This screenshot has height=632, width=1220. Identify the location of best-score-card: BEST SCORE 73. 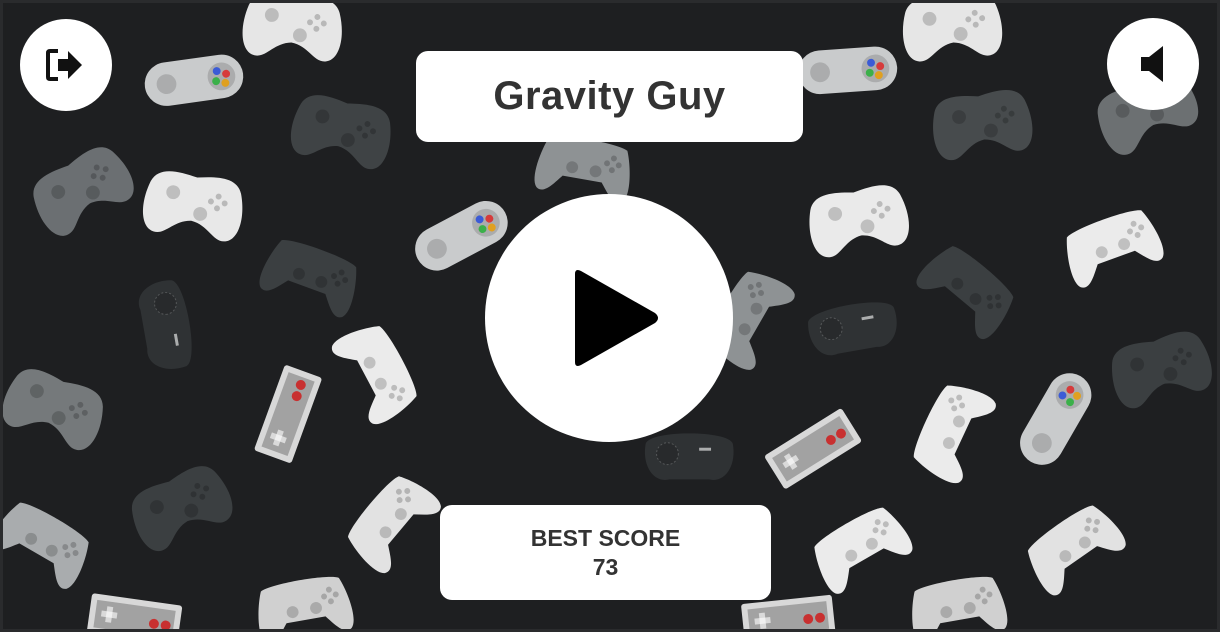
(605, 552).